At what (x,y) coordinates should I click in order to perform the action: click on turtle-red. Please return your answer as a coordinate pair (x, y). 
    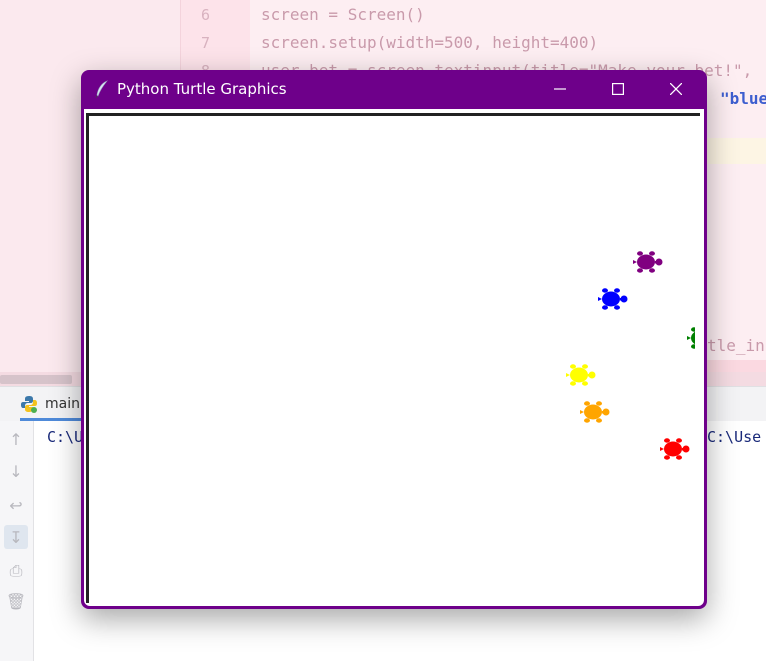
    Looking at the image, I should click on (675, 449).